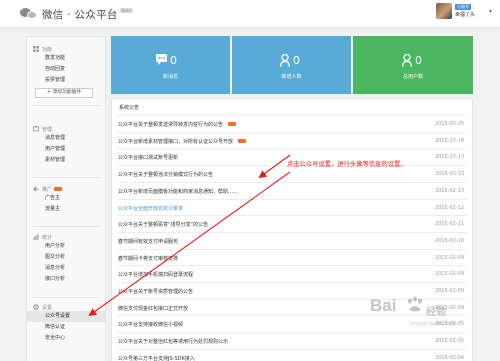  Describe the element at coordinates (126, 10) in the screenshot. I see `beta-badge: beta` at that location.